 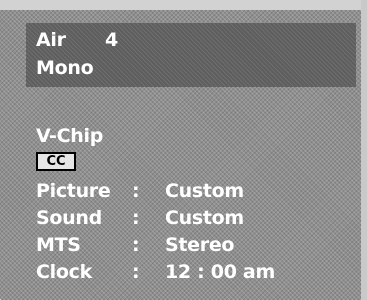 What do you see at coordinates (65, 68) in the screenshot?
I see `audio-mode: Mono` at bounding box center [65, 68].